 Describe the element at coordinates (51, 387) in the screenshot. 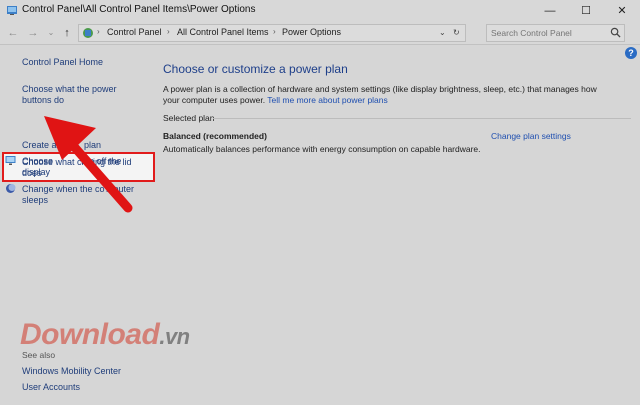

I see `sidebar-link-user-accounts: User Accounts` at that location.